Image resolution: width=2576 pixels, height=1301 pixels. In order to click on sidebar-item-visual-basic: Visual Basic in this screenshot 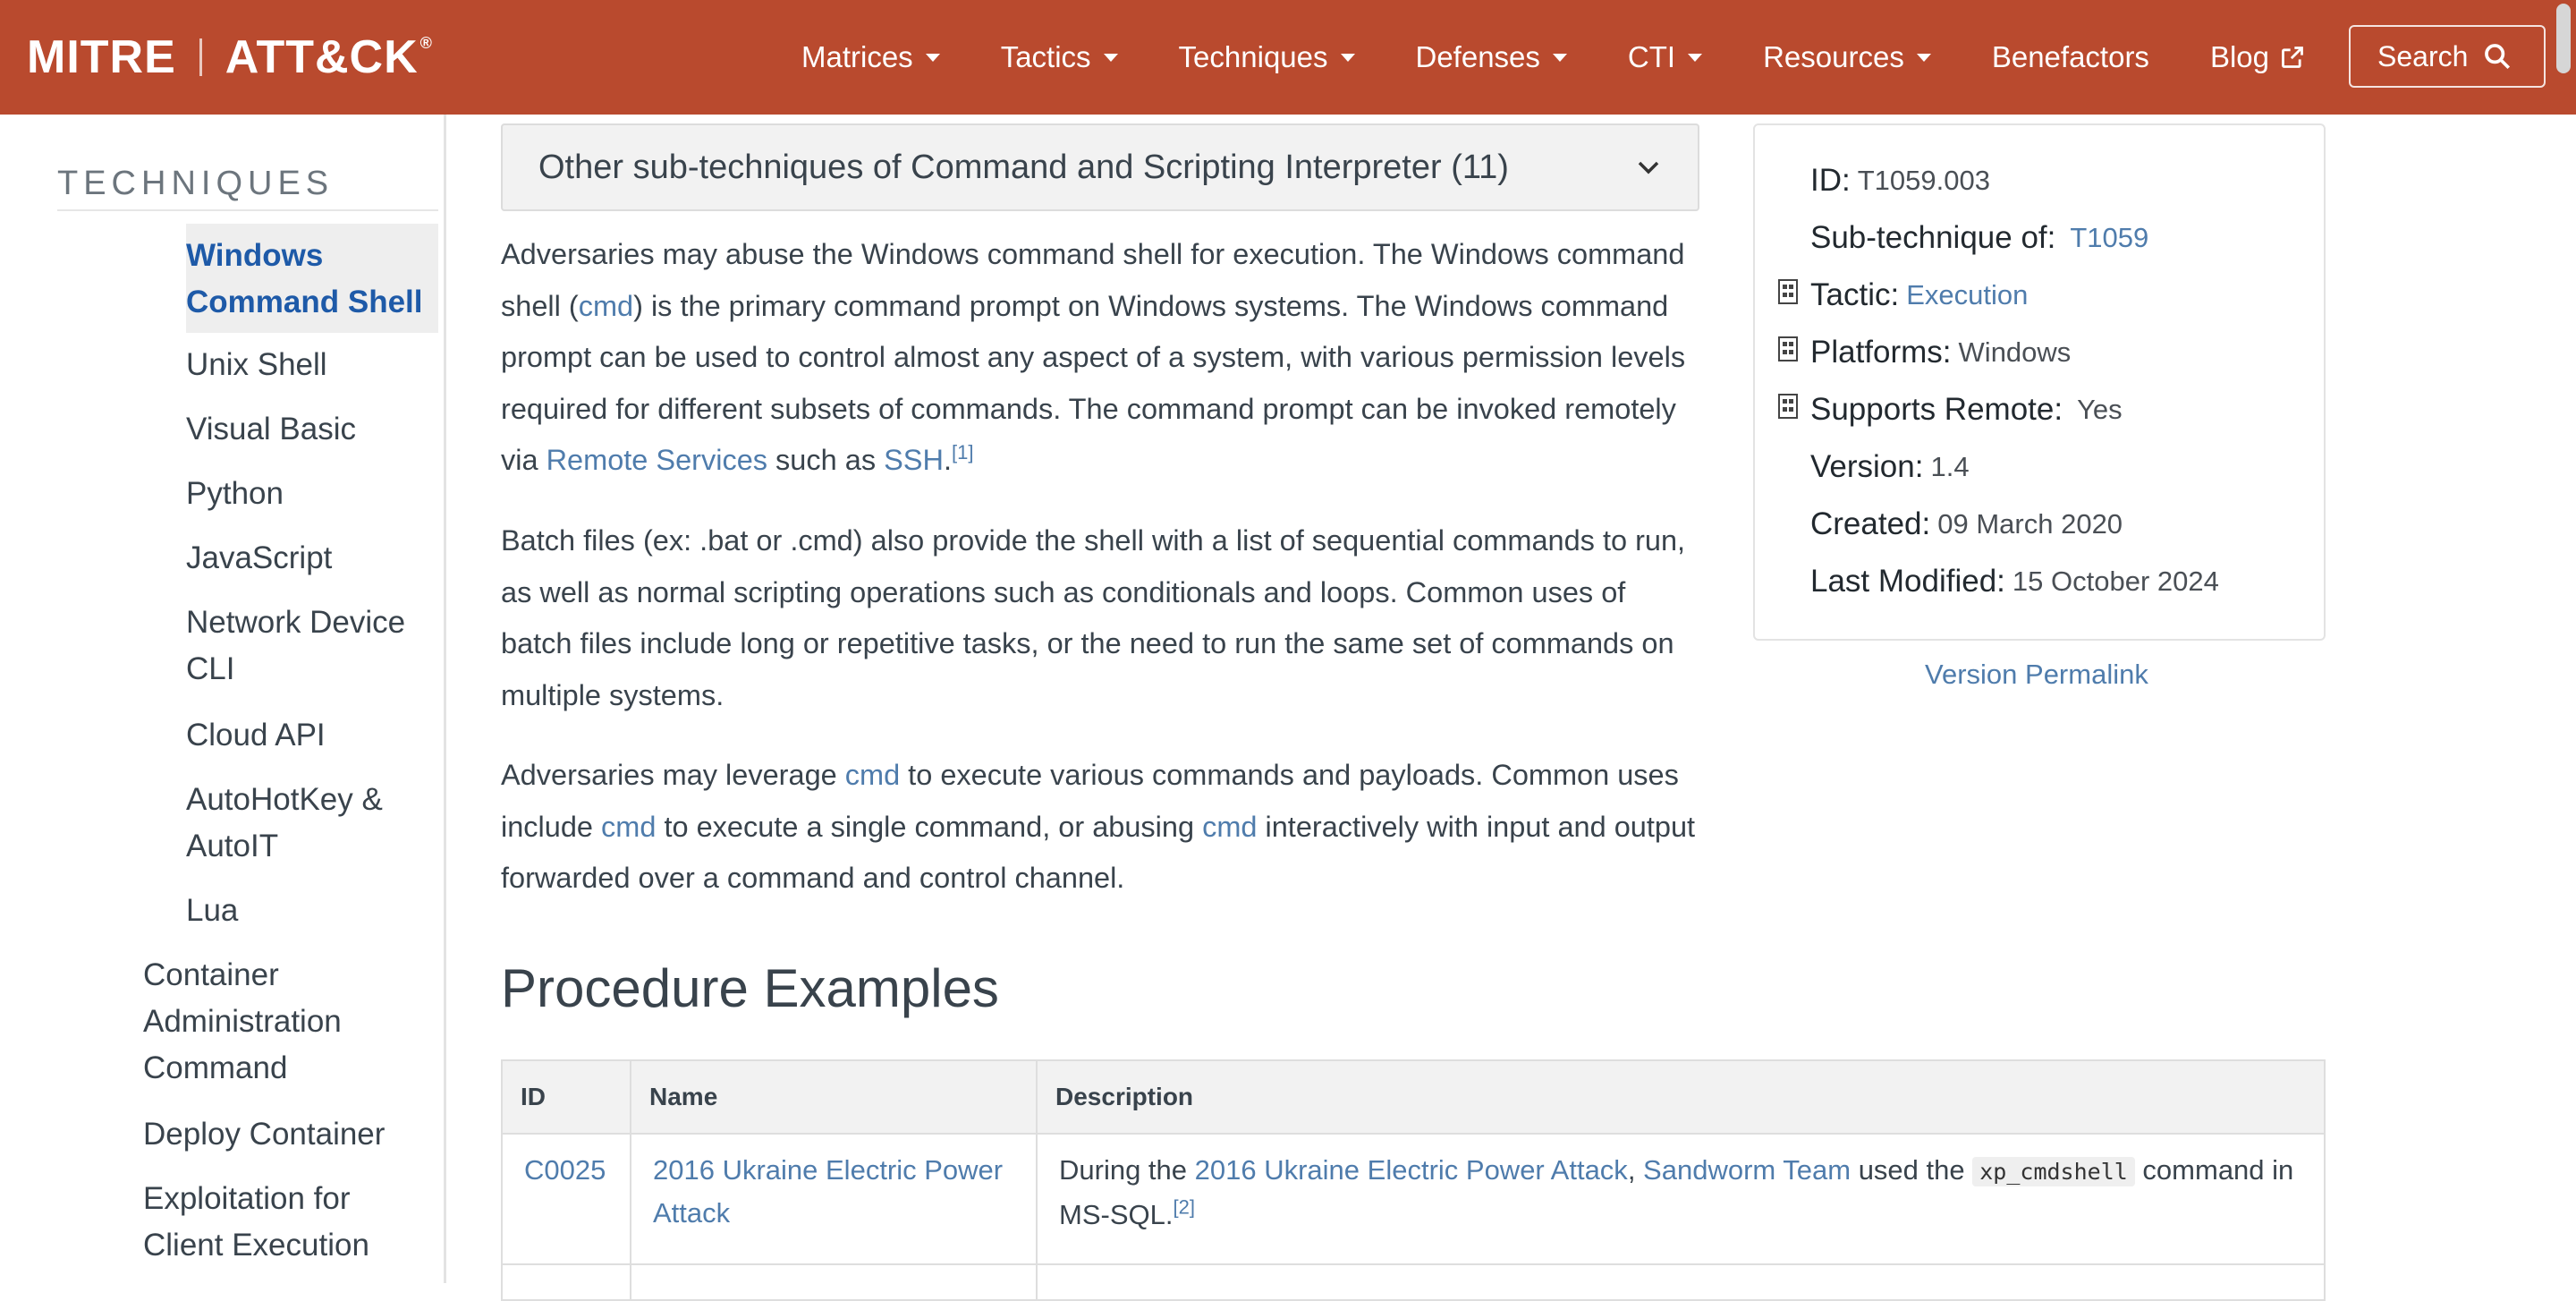, I will do `click(271, 429)`.